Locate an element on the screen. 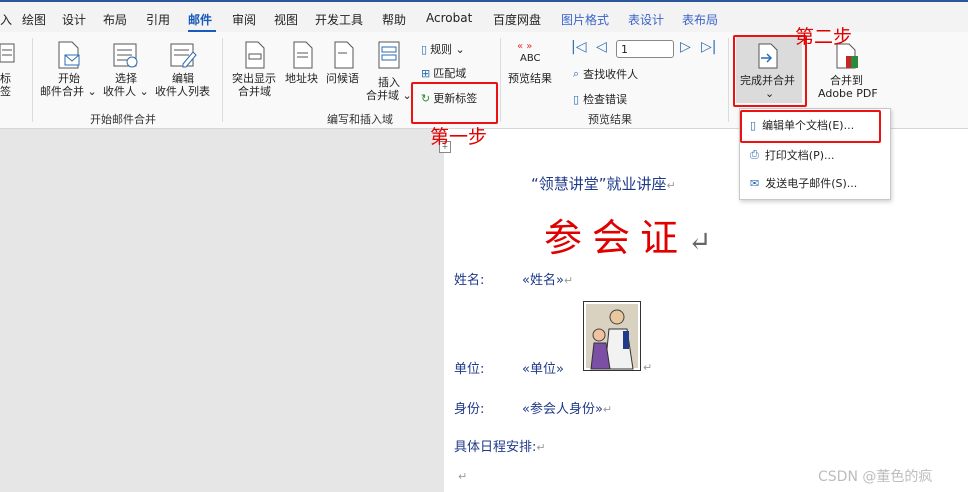  labels-icon is located at coordinates (7, 53).